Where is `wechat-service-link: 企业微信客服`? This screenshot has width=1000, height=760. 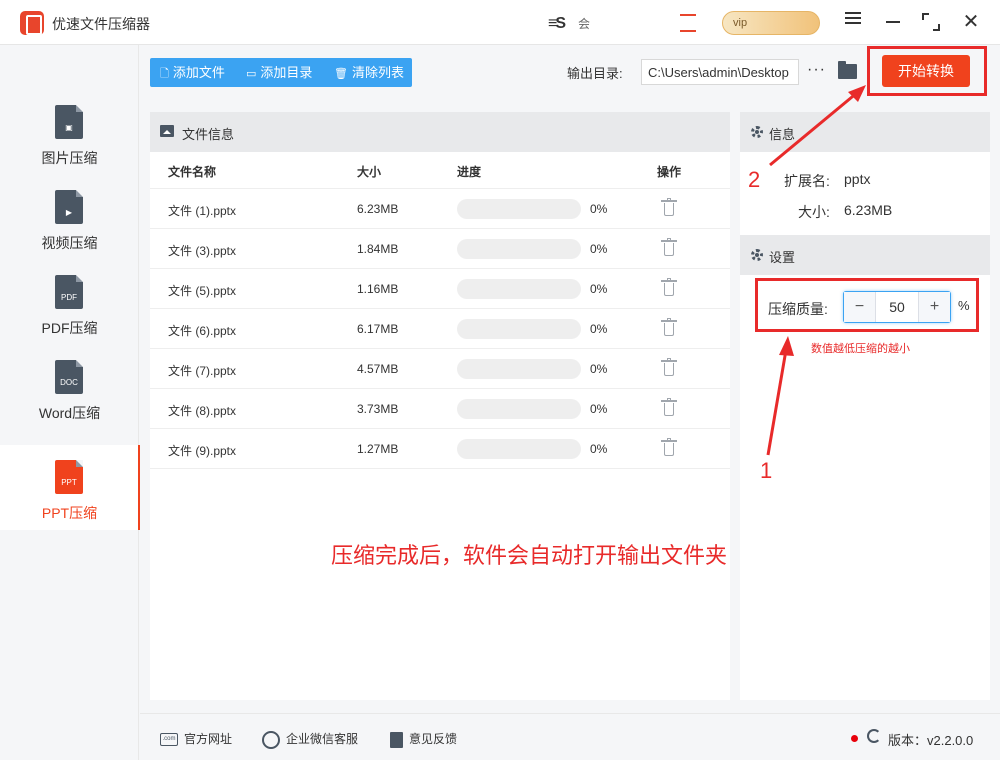 wechat-service-link: 企业微信客服 is located at coordinates (310, 739).